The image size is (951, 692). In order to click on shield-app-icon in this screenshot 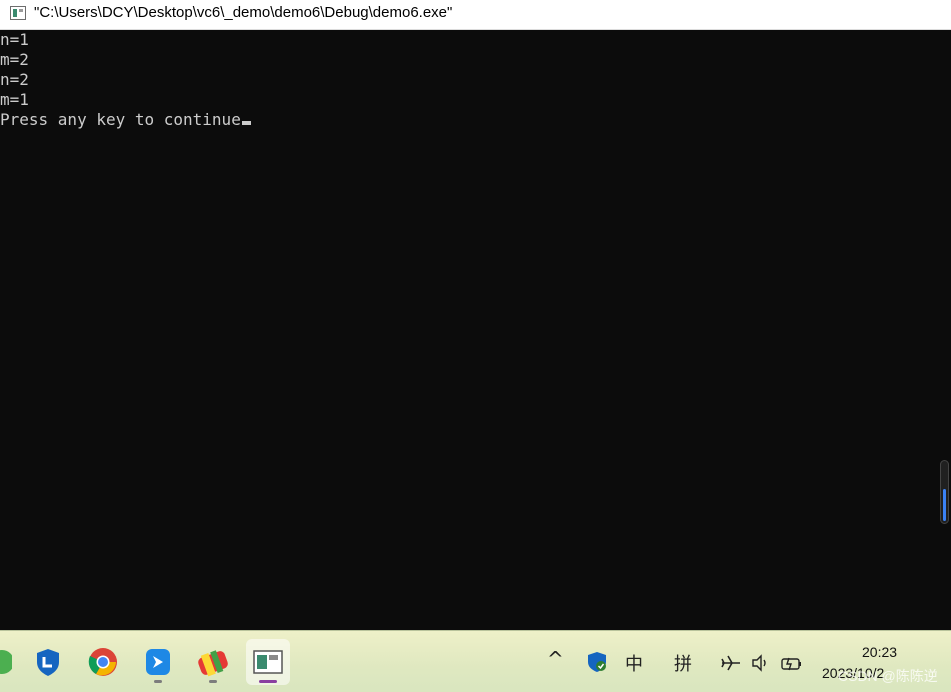, I will do `click(48, 662)`.